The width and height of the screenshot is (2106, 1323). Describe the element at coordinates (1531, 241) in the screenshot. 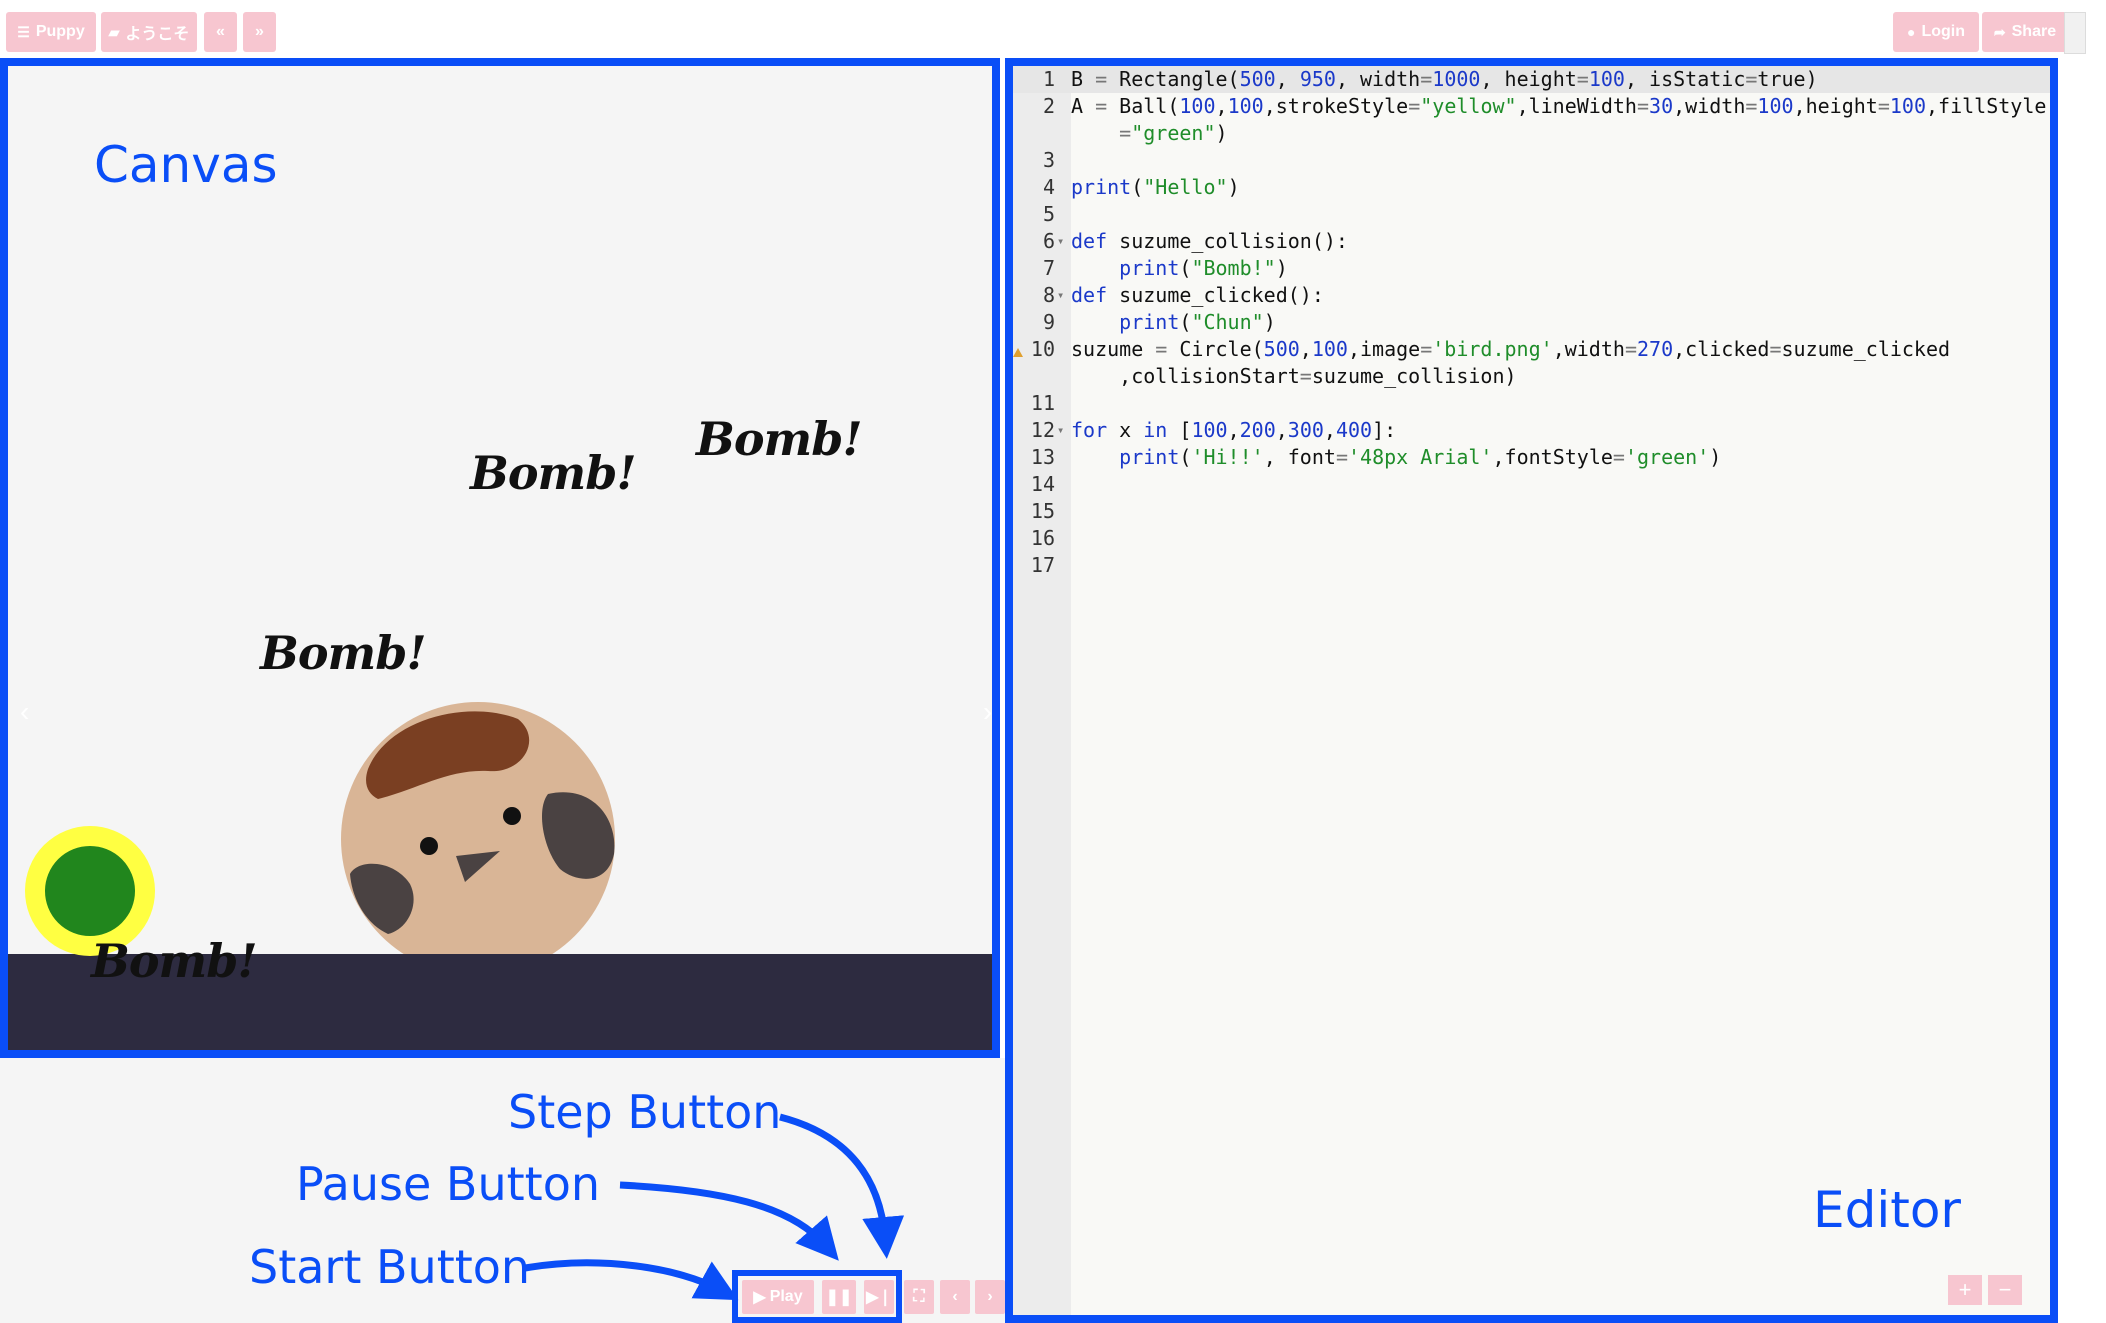

I see `code-line: 6 ▾ def suzume_collision():` at that location.